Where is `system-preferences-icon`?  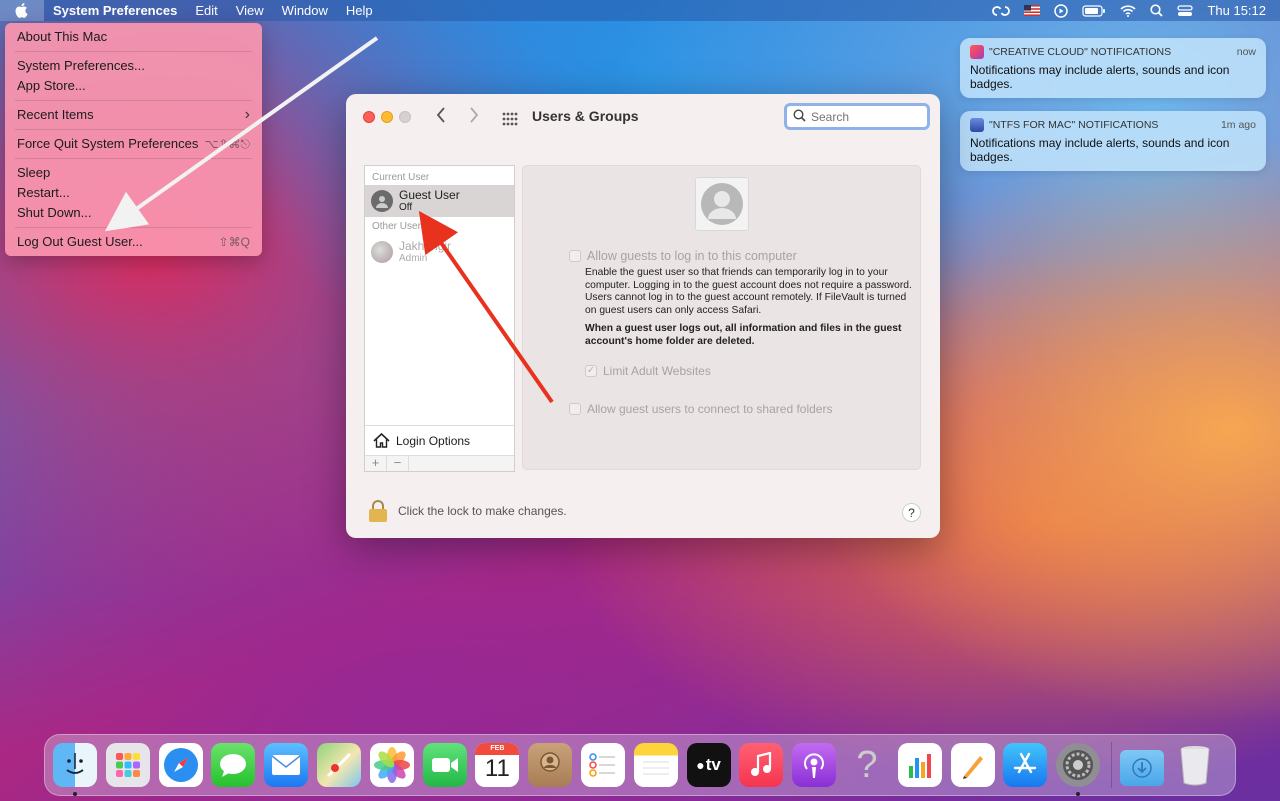 system-preferences-icon is located at coordinates (1078, 769).